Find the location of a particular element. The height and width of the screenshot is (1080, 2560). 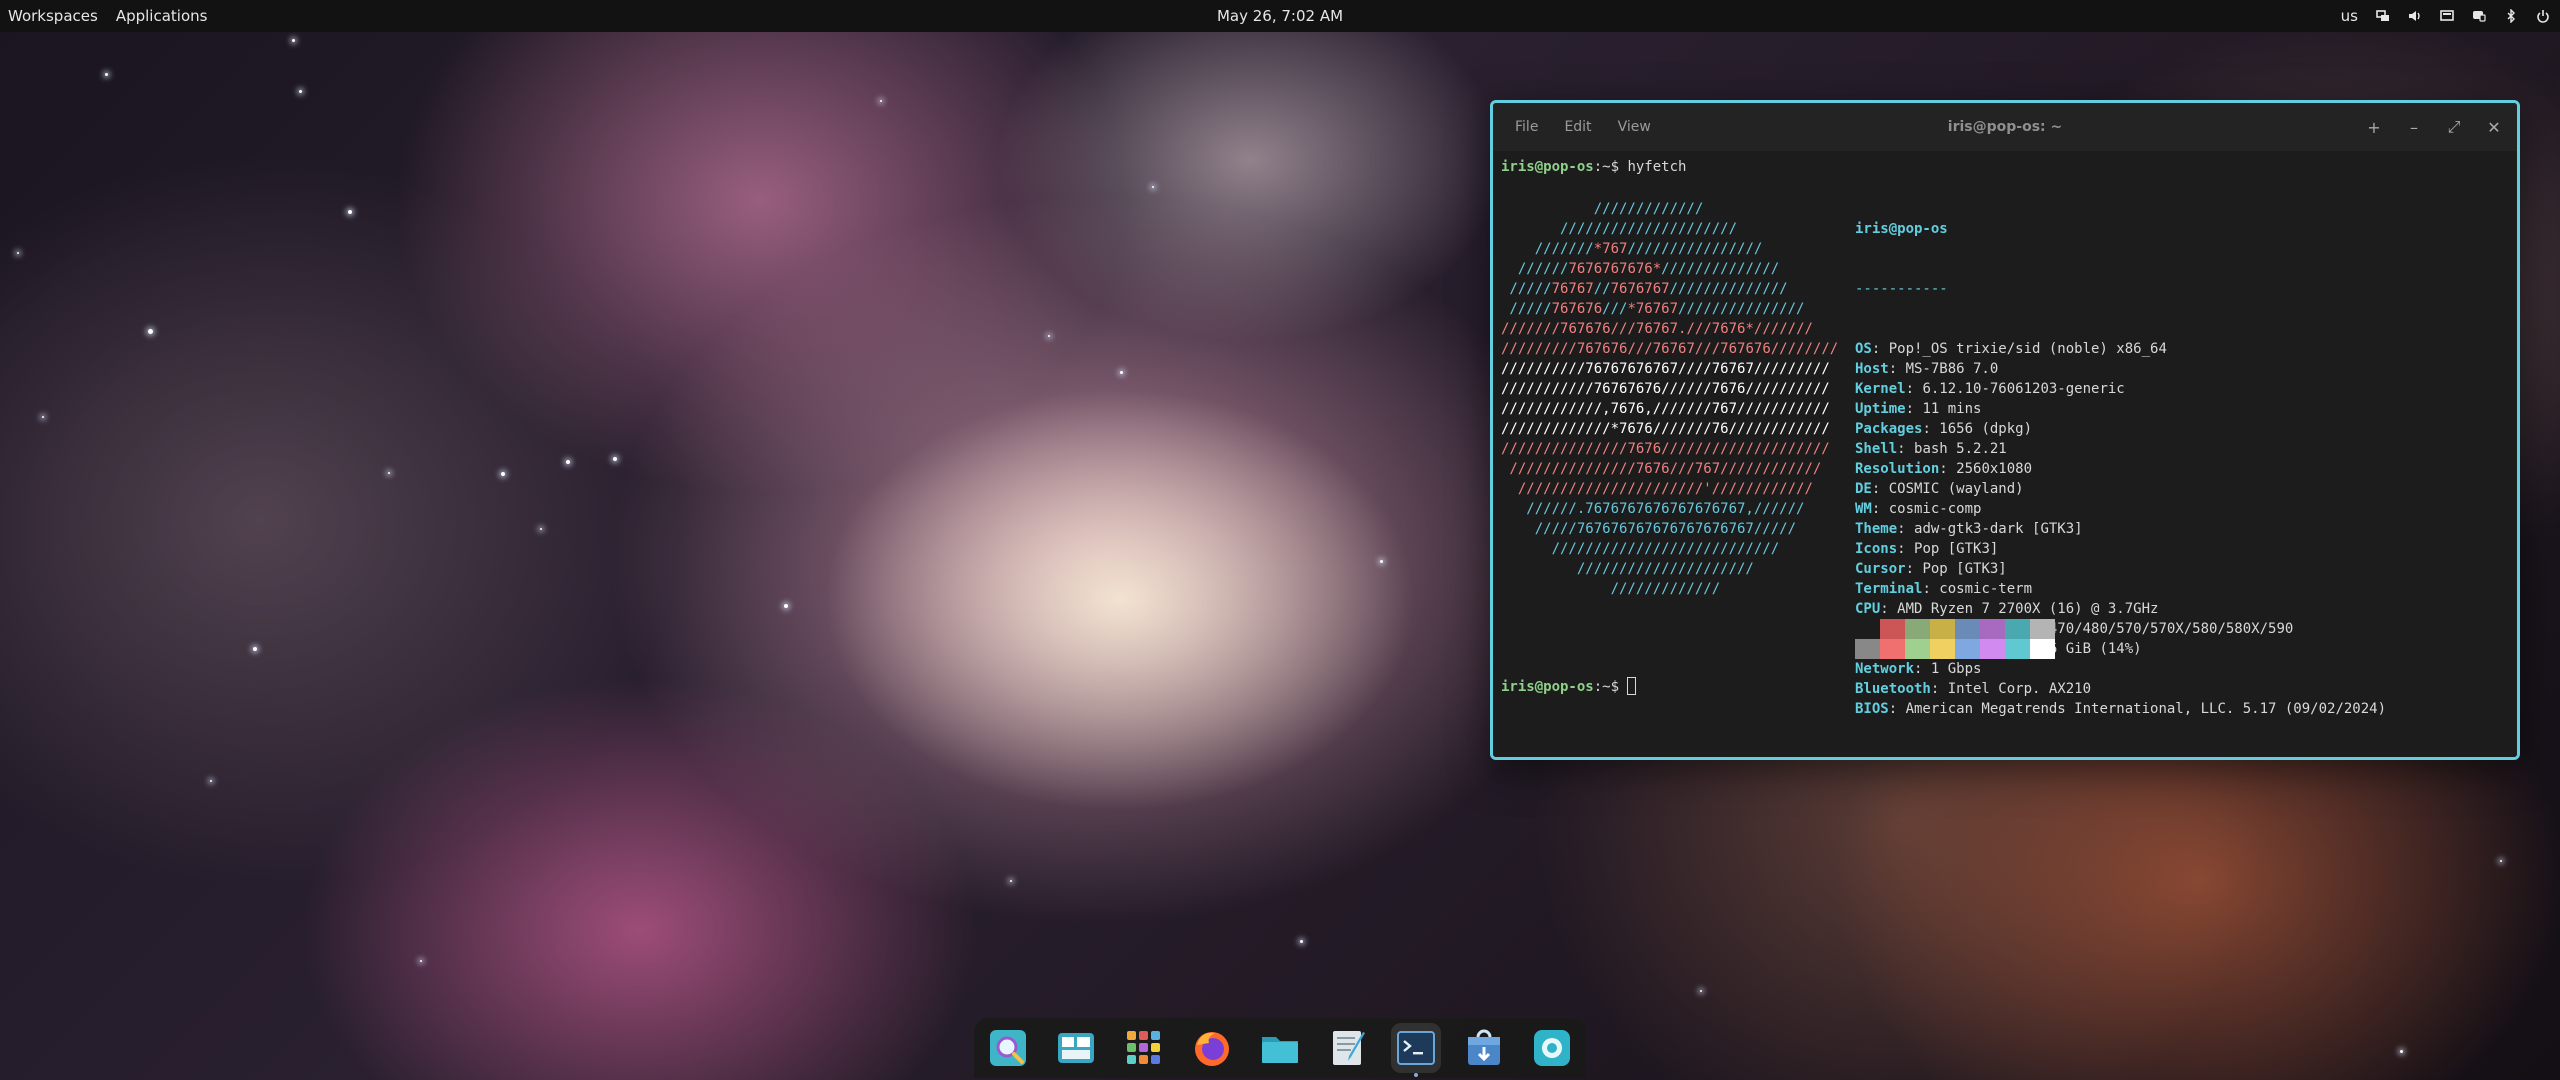

store-icon is located at coordinates (1484, 1048).